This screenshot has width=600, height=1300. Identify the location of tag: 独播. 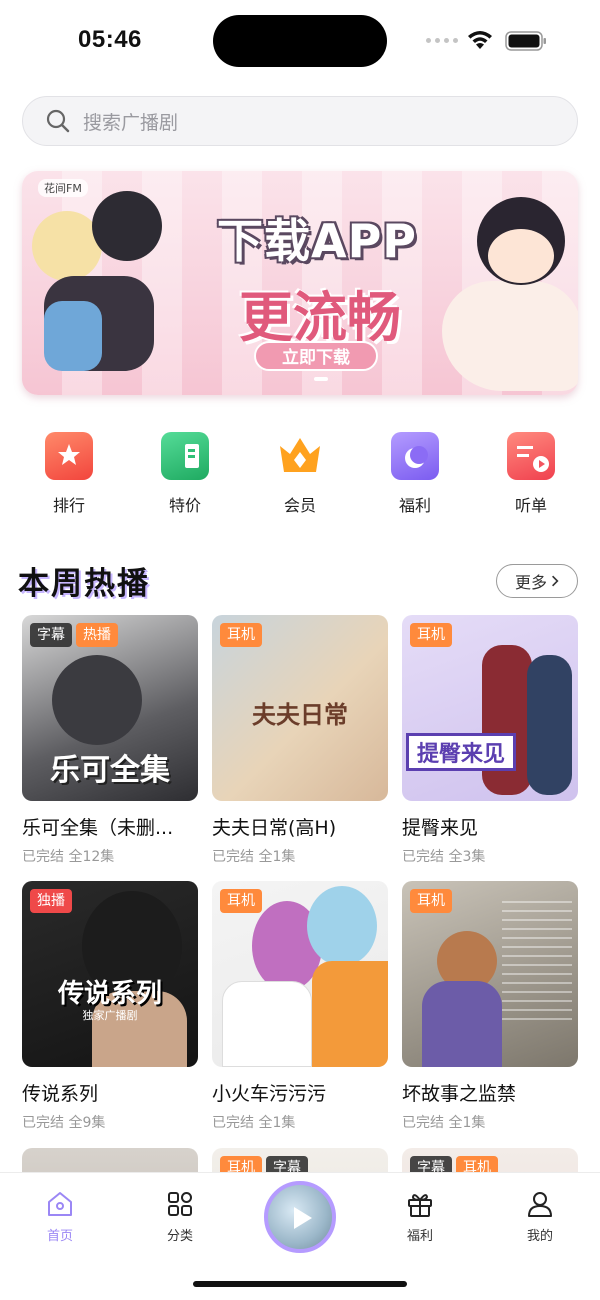
(51, 901).